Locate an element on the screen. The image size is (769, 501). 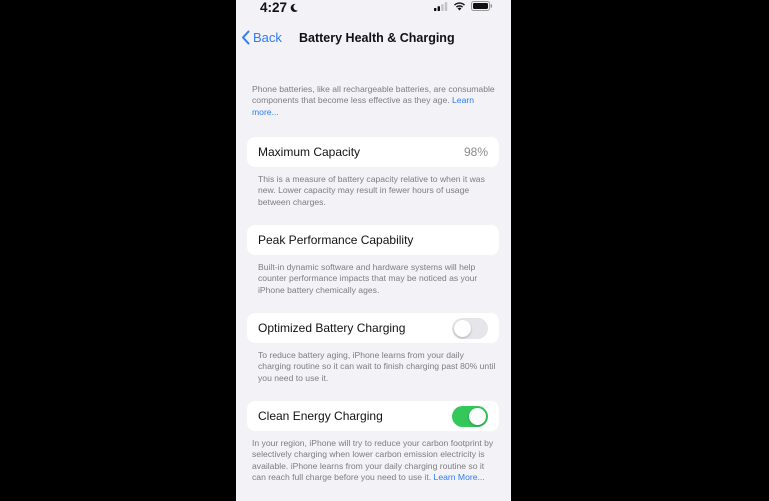
maximum-capacity-row: Maximum Capacity 98% is located at coordinates (373, 152).